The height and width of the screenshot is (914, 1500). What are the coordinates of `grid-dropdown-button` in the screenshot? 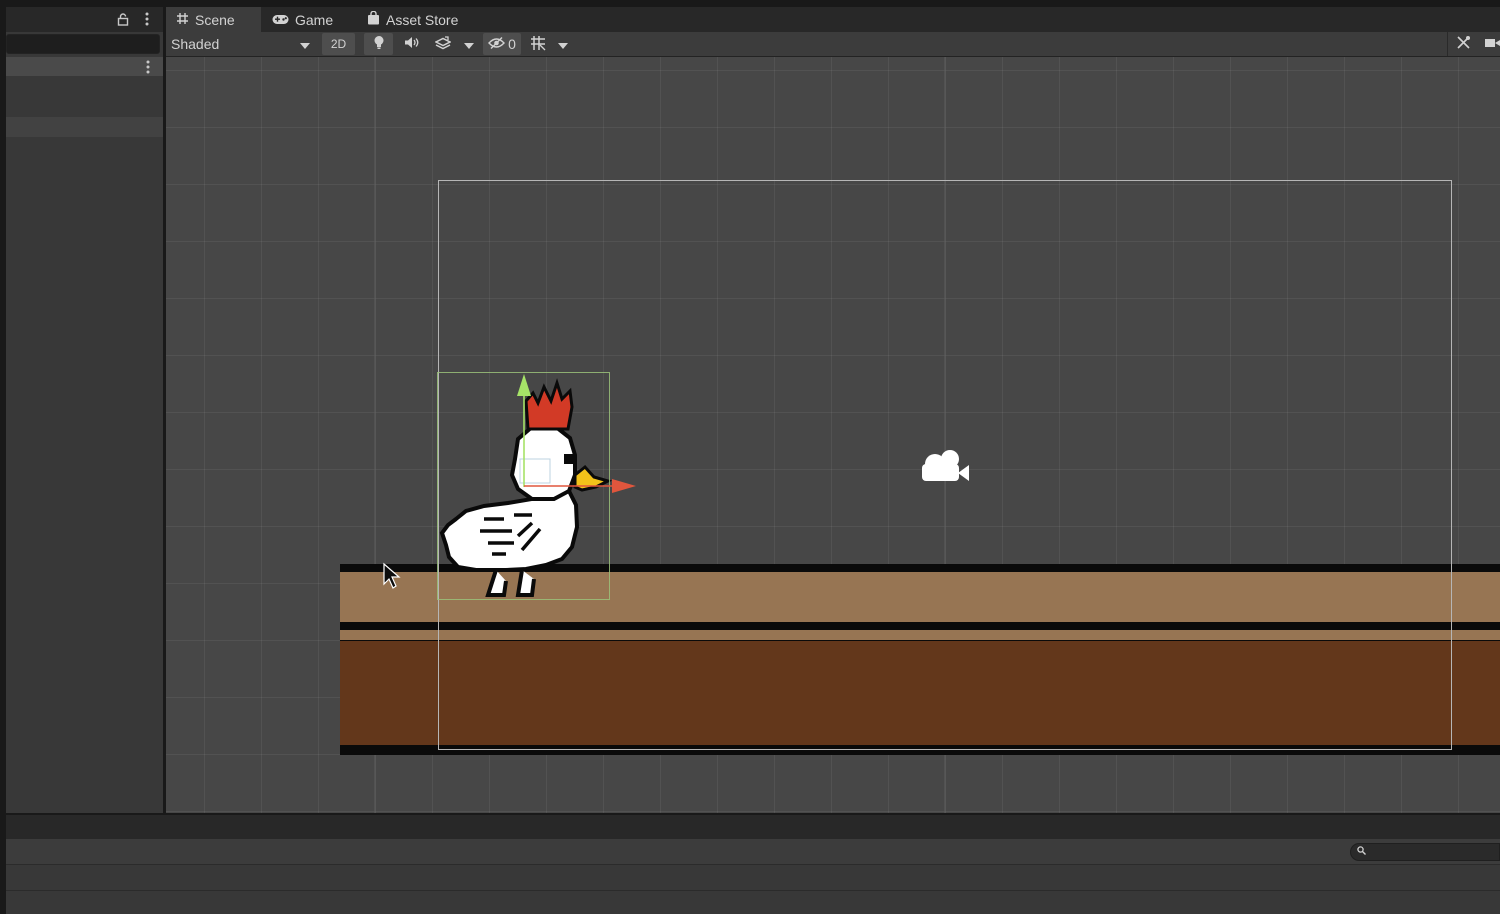 It's located at (563, 44).